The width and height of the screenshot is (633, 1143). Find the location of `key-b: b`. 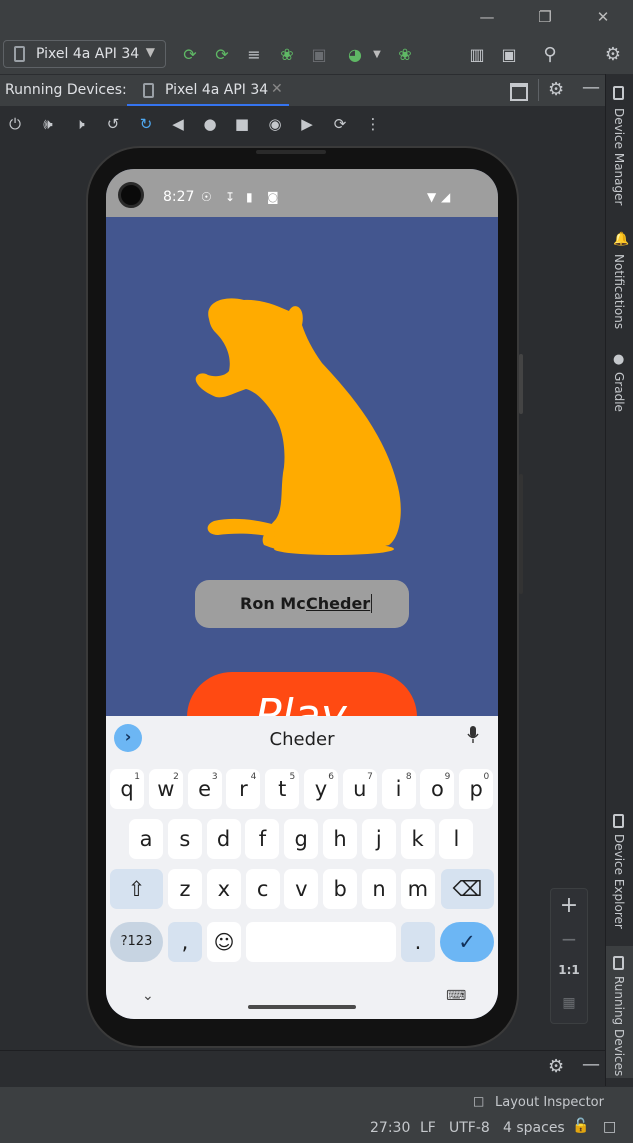

key-b: b is located at coordinates (340, 889).